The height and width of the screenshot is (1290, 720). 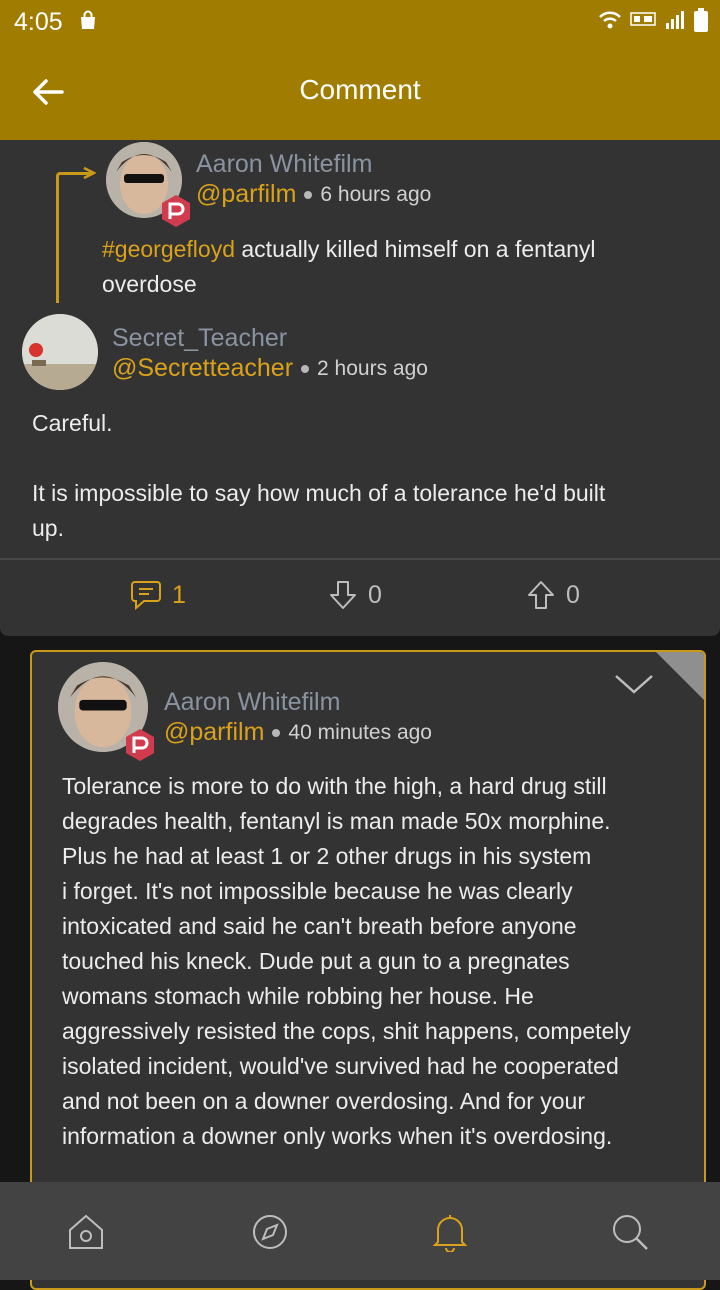 What do you see at coordinates (86, 1232) in the screenshot?
I see `home-icon` at bounding box center [86, 1232].